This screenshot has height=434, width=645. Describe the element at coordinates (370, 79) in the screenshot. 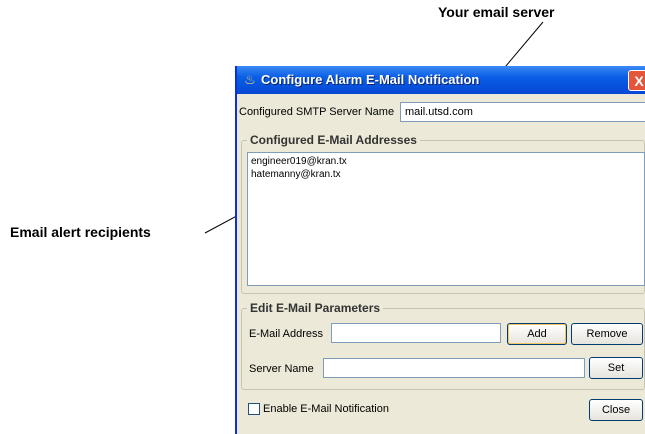

I see `dialog-title: Configure Alarm E-Mail Notification` at that location.